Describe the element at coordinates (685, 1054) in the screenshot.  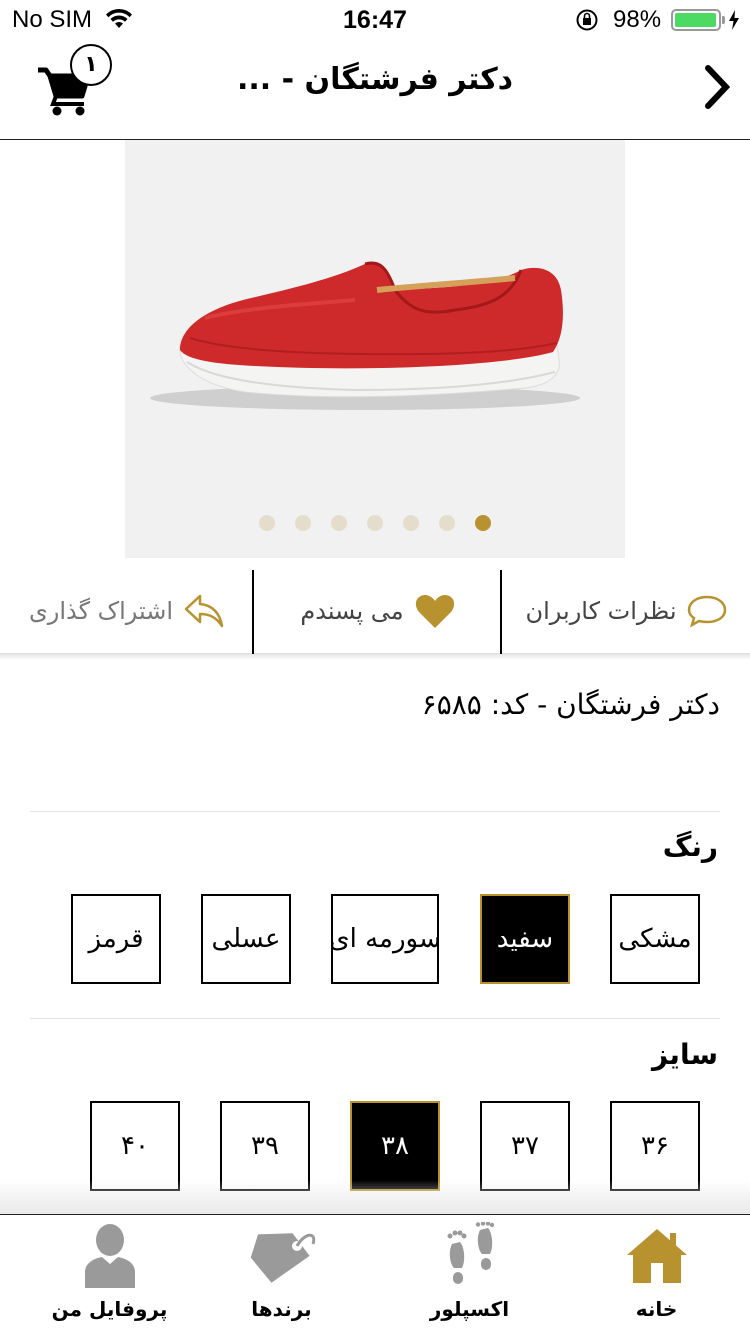
I see `size-section-title: سایز` at that location.